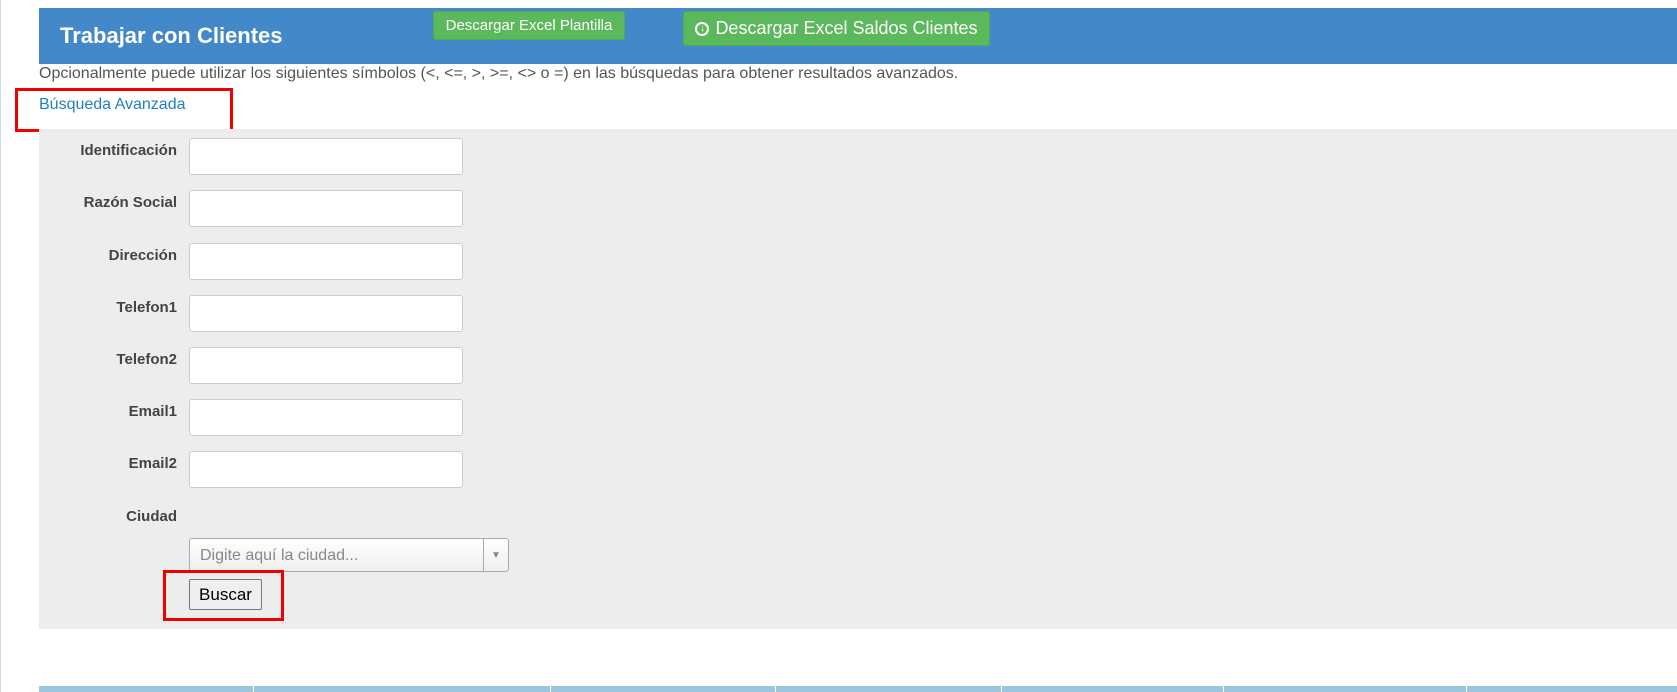  Describe the element at coordinates (223, 595) in the screenshot. I see `highlight-box-search-button` at that location.